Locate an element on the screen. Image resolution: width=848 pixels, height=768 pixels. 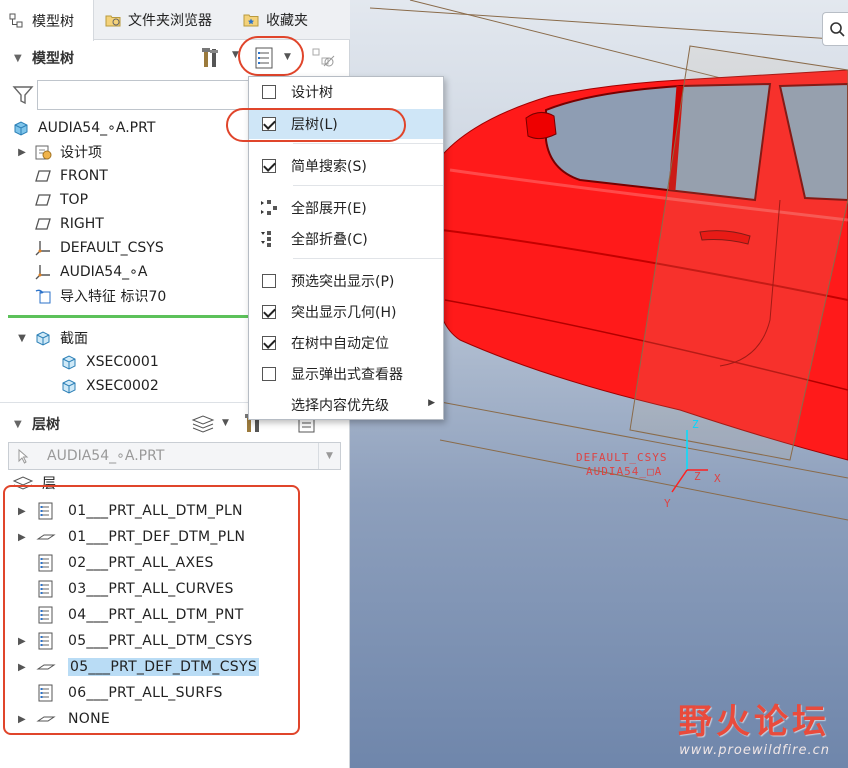
csys-label-model: AUDIA54_□A is located at coordinates (624, 471).